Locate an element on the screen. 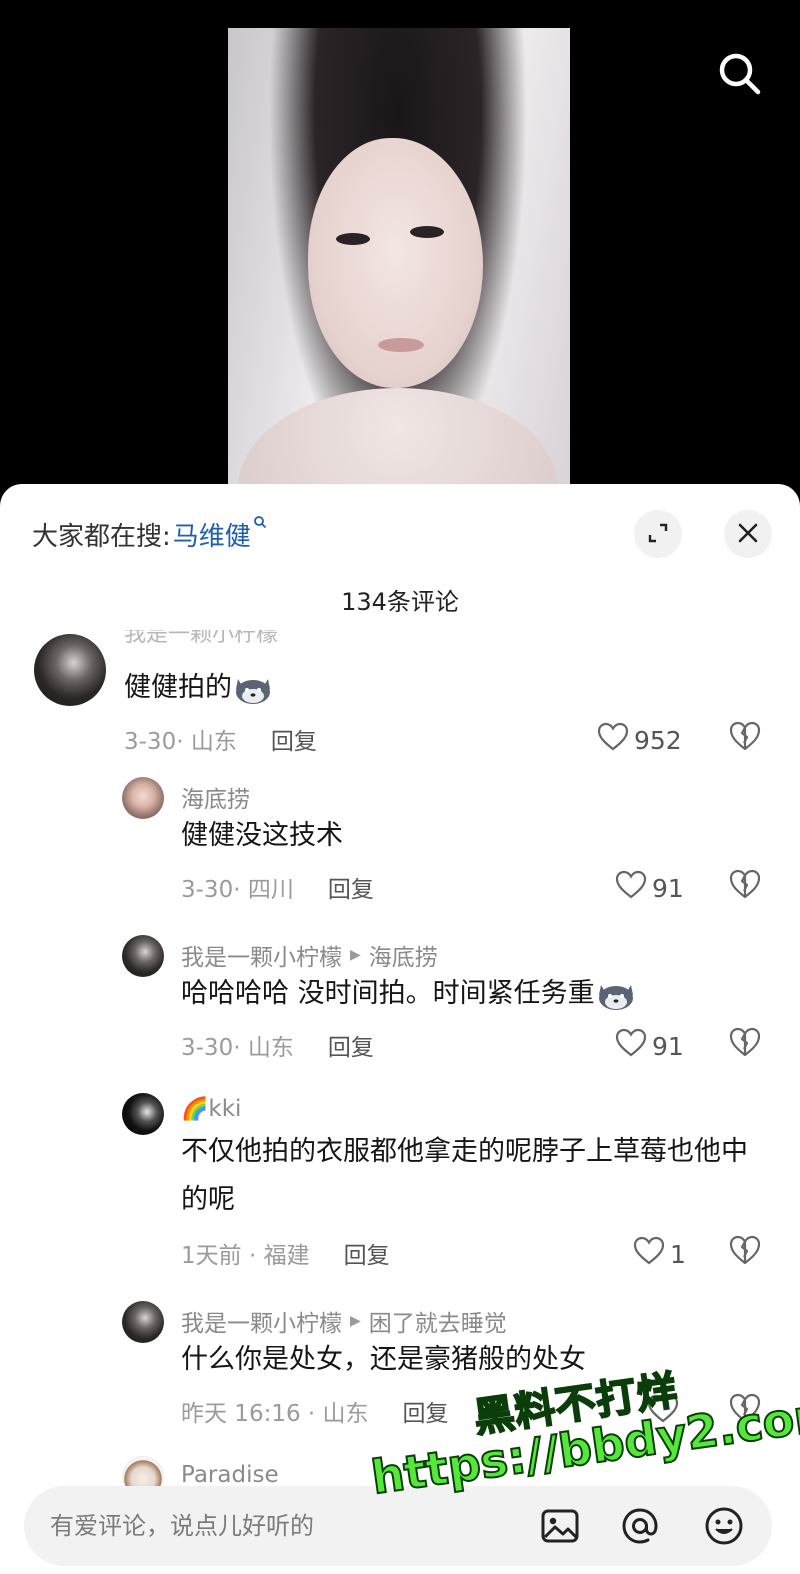  image-icon is located at coordinates (560, 1530).